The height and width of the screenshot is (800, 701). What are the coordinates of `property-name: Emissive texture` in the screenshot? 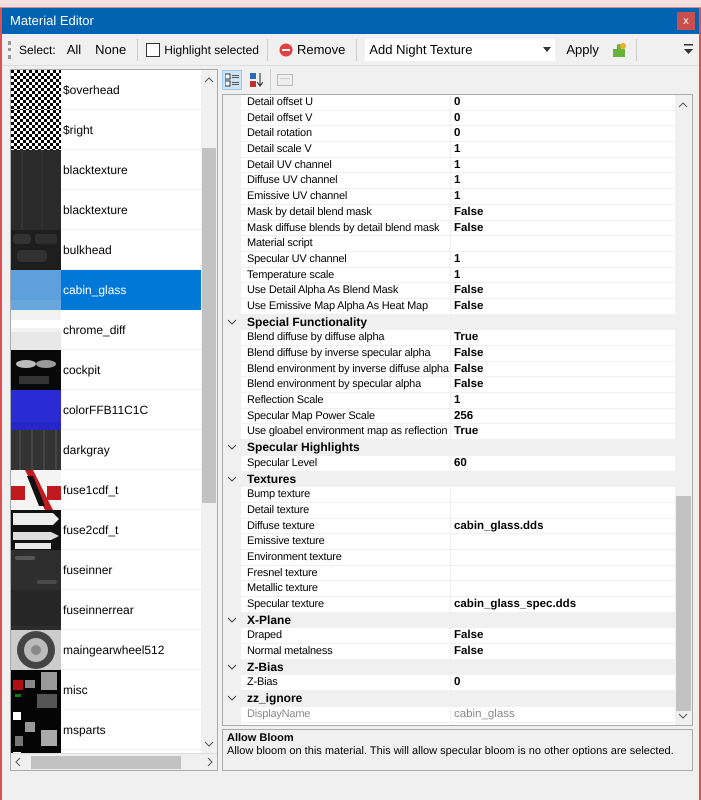 It's located at (346, 542).